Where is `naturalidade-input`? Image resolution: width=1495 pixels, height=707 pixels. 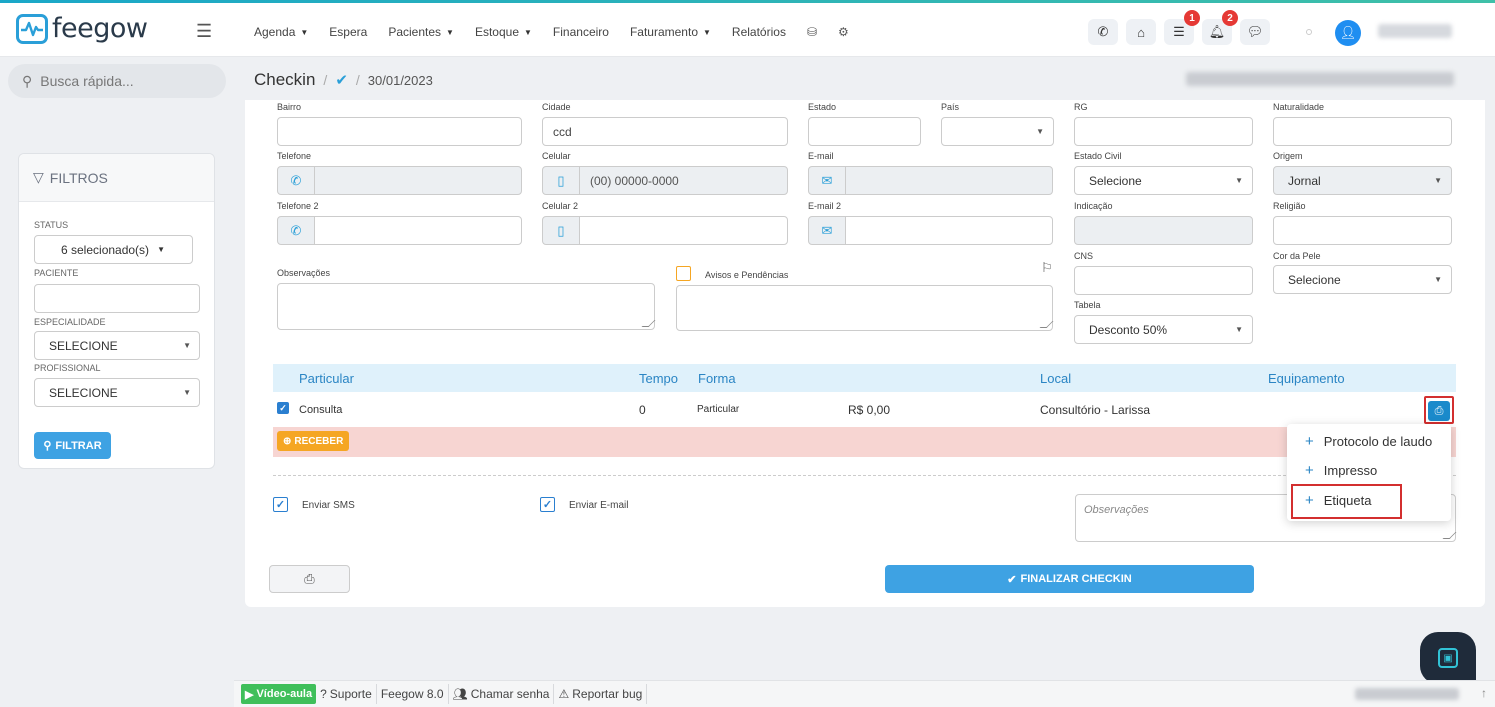 naturalidade-input is located at coordinates (1362, 131).